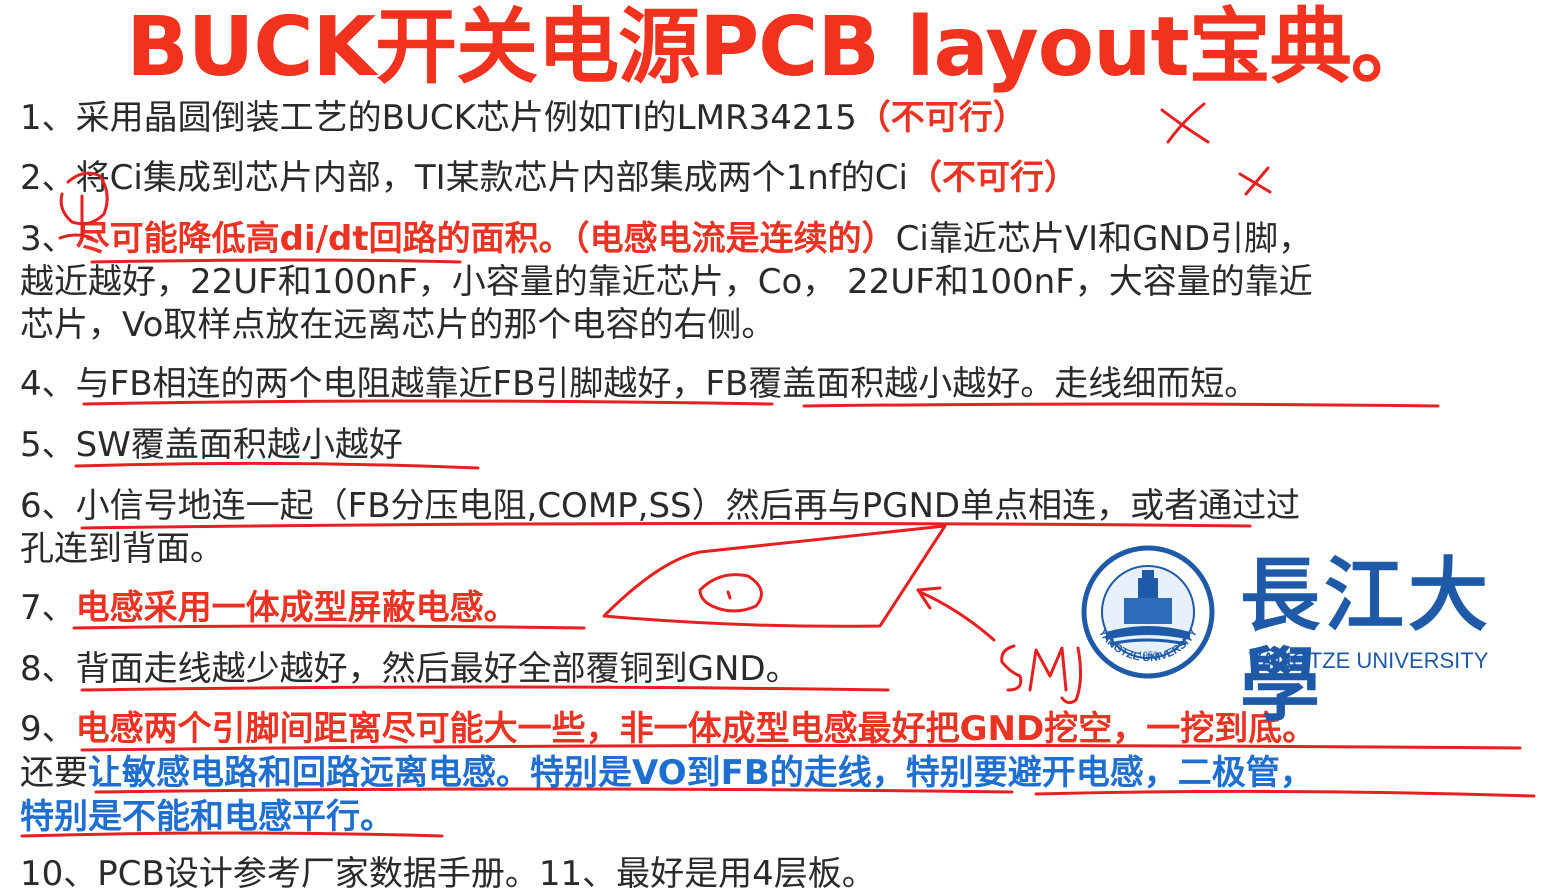 Image resolution: width=1558 pixels, height=896 pixels. I want to click on item-7-number: 7、, so click(48, 608).